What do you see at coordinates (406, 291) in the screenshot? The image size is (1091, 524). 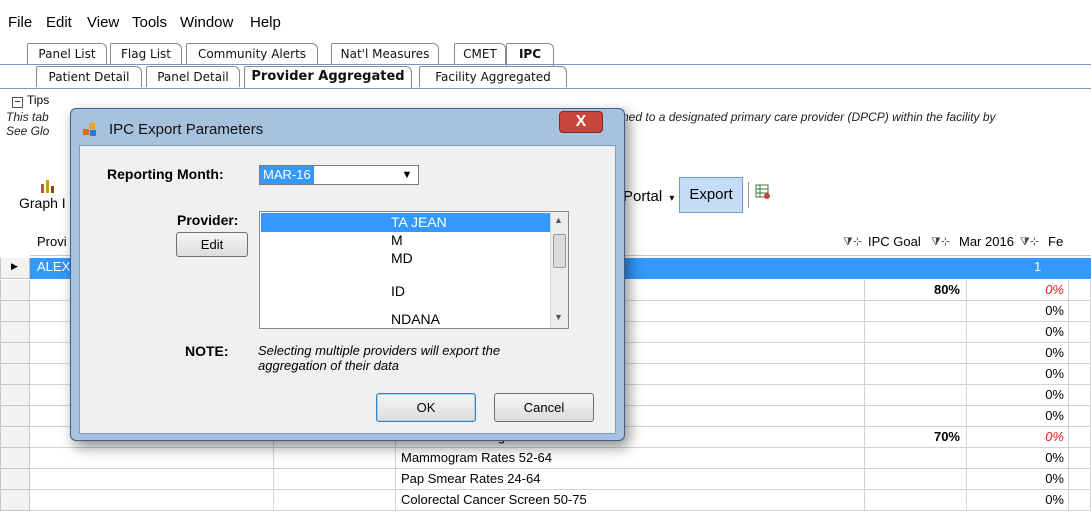 I see `provider-item: ID` at bounding box center [406, 291].